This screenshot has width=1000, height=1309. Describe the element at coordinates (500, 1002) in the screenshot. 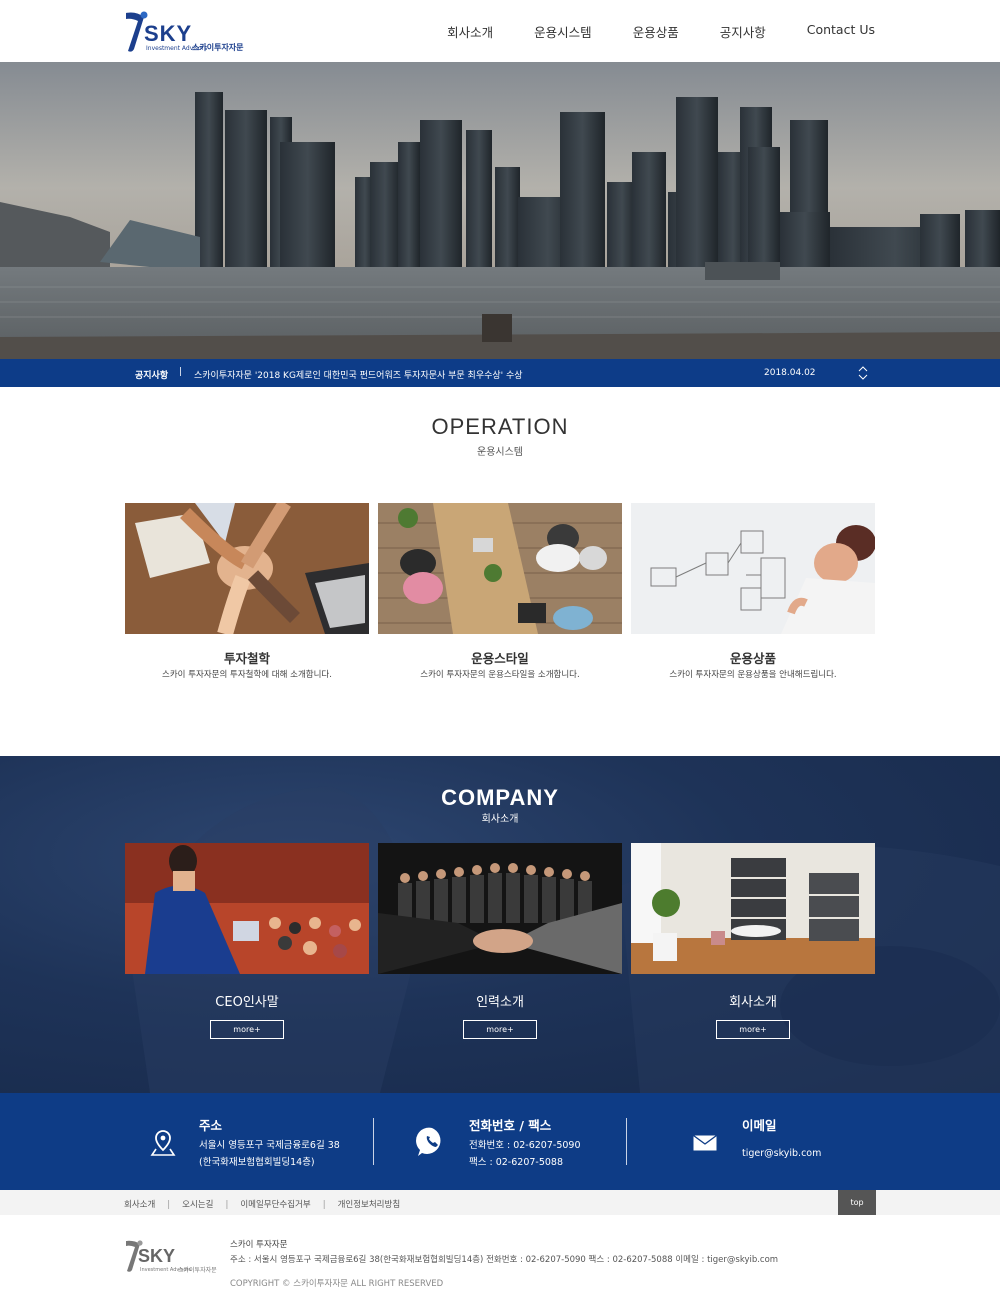

I see `card-title: 인력소개` at that location.